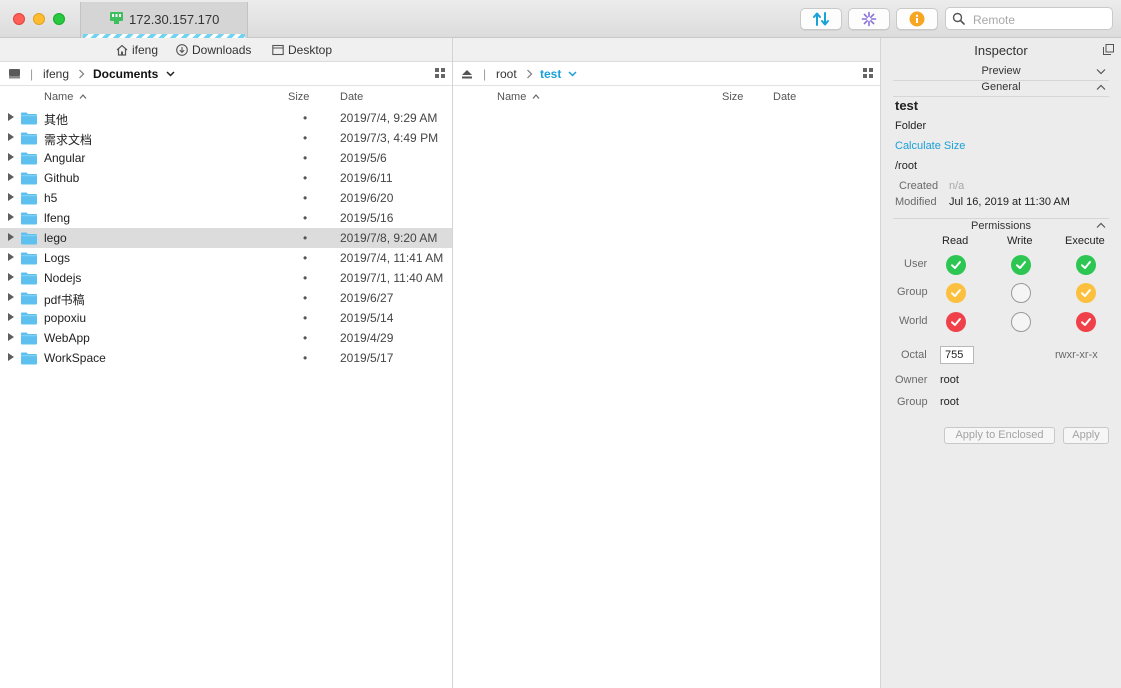  Describe the element at coordinates (949, 402) in the screenshot. I see `group-value: root` at that location.